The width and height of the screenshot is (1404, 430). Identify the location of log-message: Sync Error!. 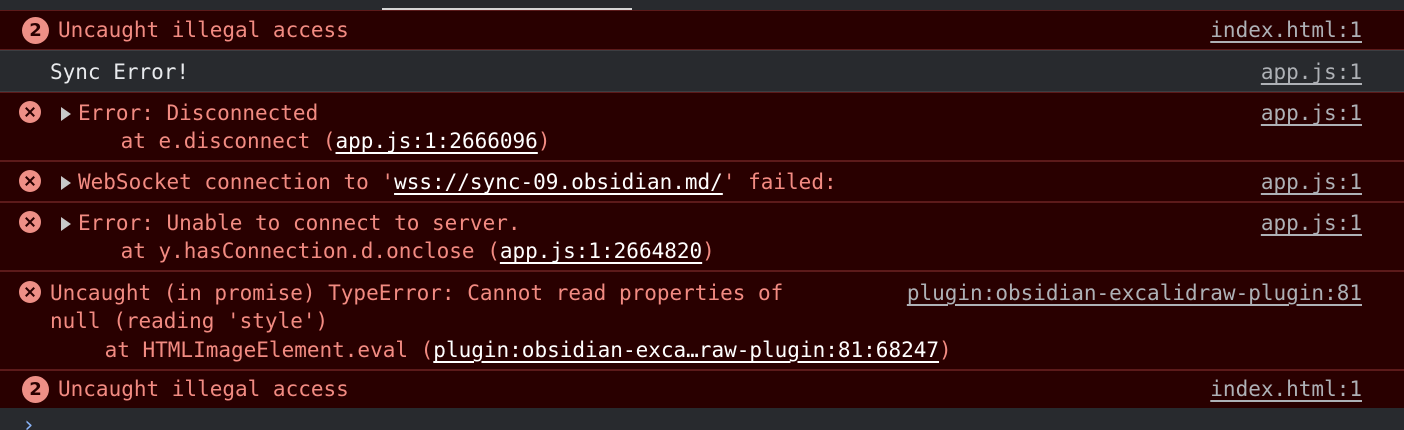
(120, 72).